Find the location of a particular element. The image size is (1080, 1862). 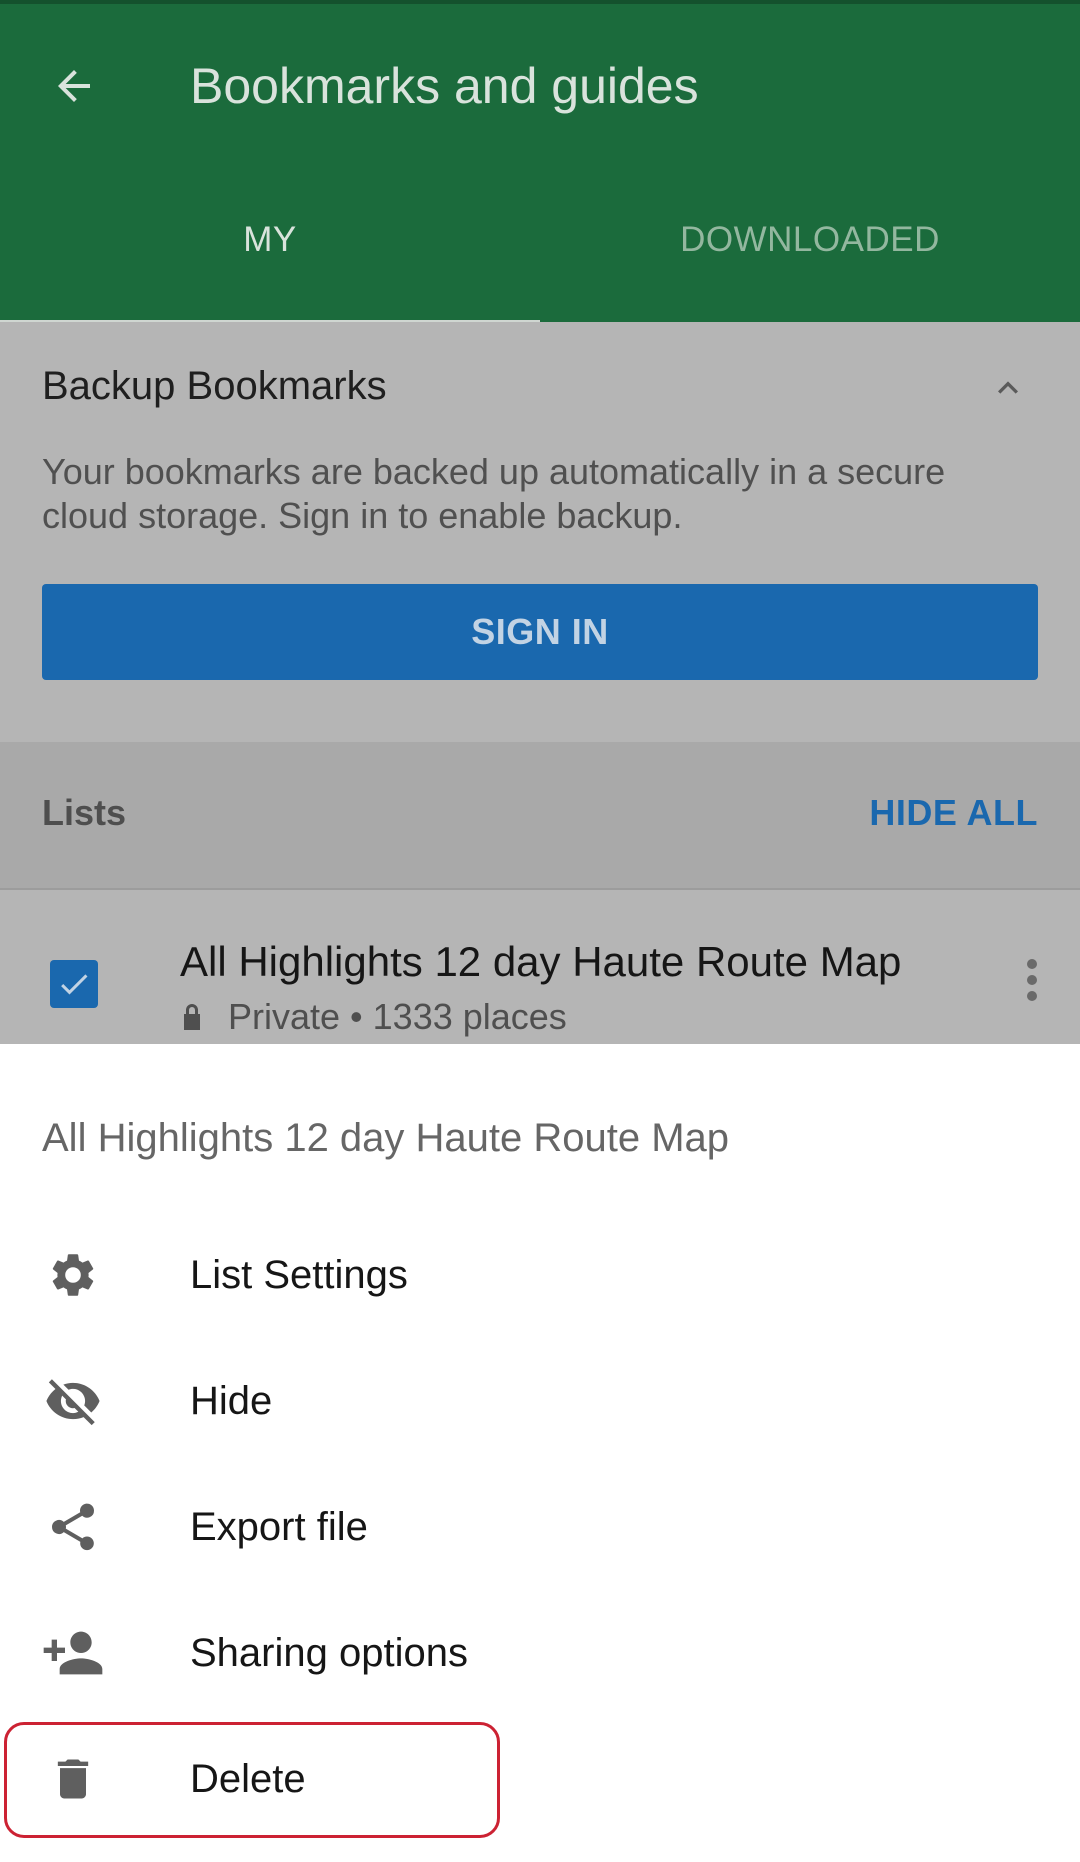

arrow-left-icon is located at coordinates (74, 86).